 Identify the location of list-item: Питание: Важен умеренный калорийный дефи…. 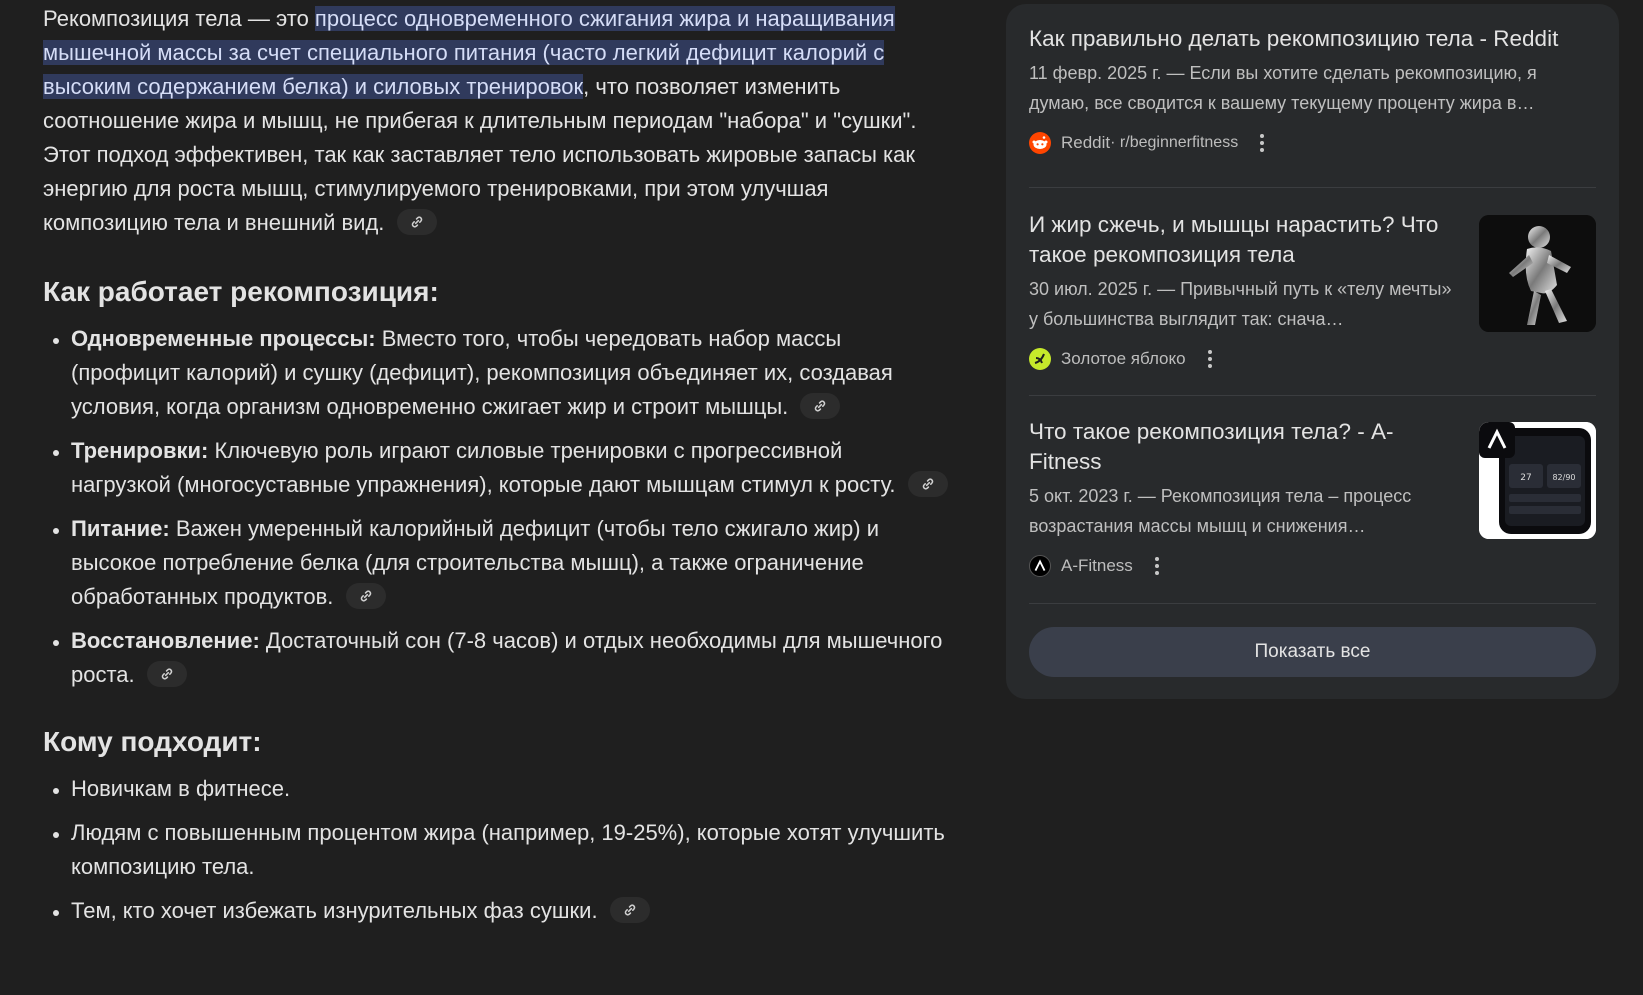
(509, 563).